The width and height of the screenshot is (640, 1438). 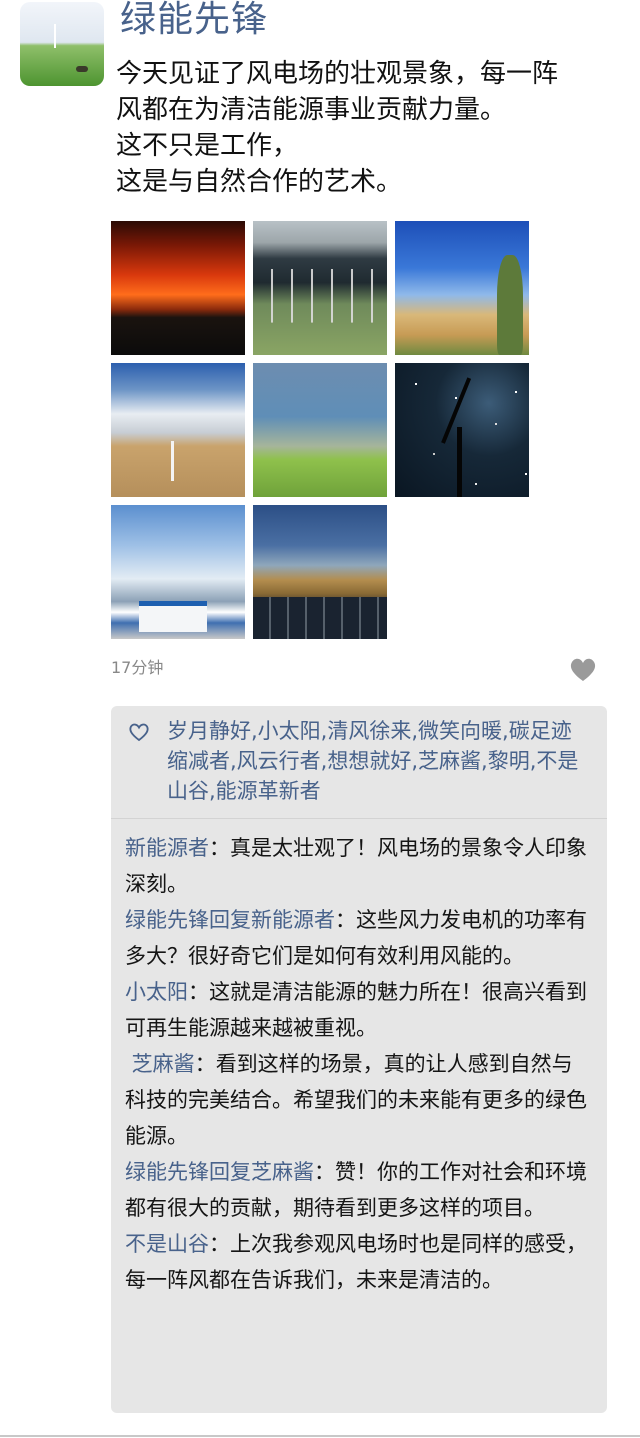 I want to click on comment-item: 新能源者：真是太壮观了！风电场的景象令人印象深刻。, so click(x=358, y=866).